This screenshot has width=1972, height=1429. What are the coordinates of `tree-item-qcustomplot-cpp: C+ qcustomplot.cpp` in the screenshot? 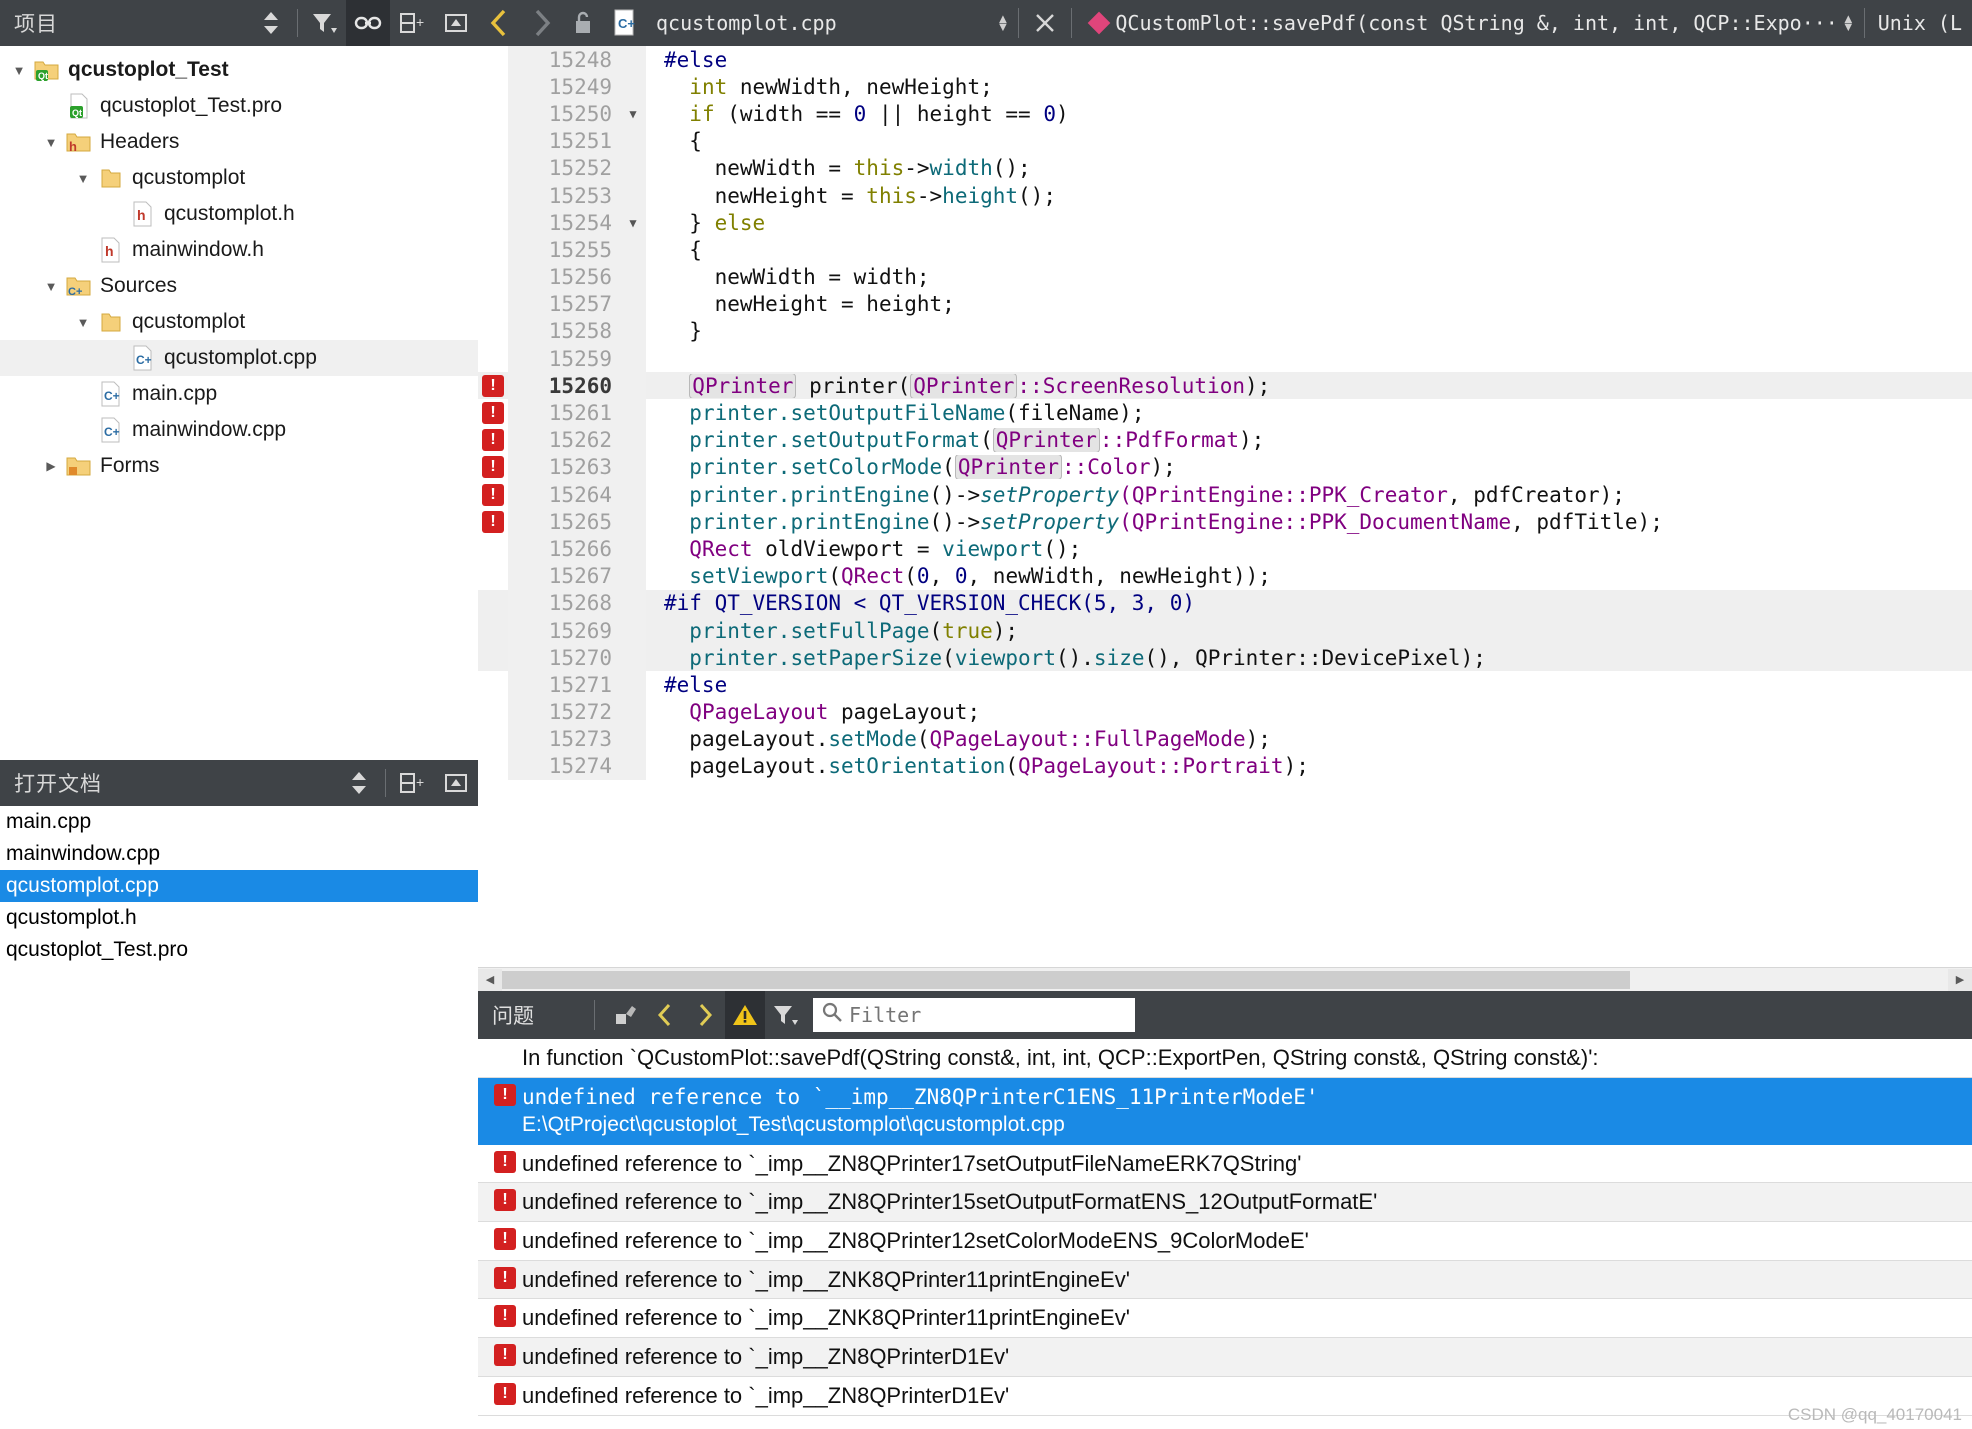 It's located at (239, 358).